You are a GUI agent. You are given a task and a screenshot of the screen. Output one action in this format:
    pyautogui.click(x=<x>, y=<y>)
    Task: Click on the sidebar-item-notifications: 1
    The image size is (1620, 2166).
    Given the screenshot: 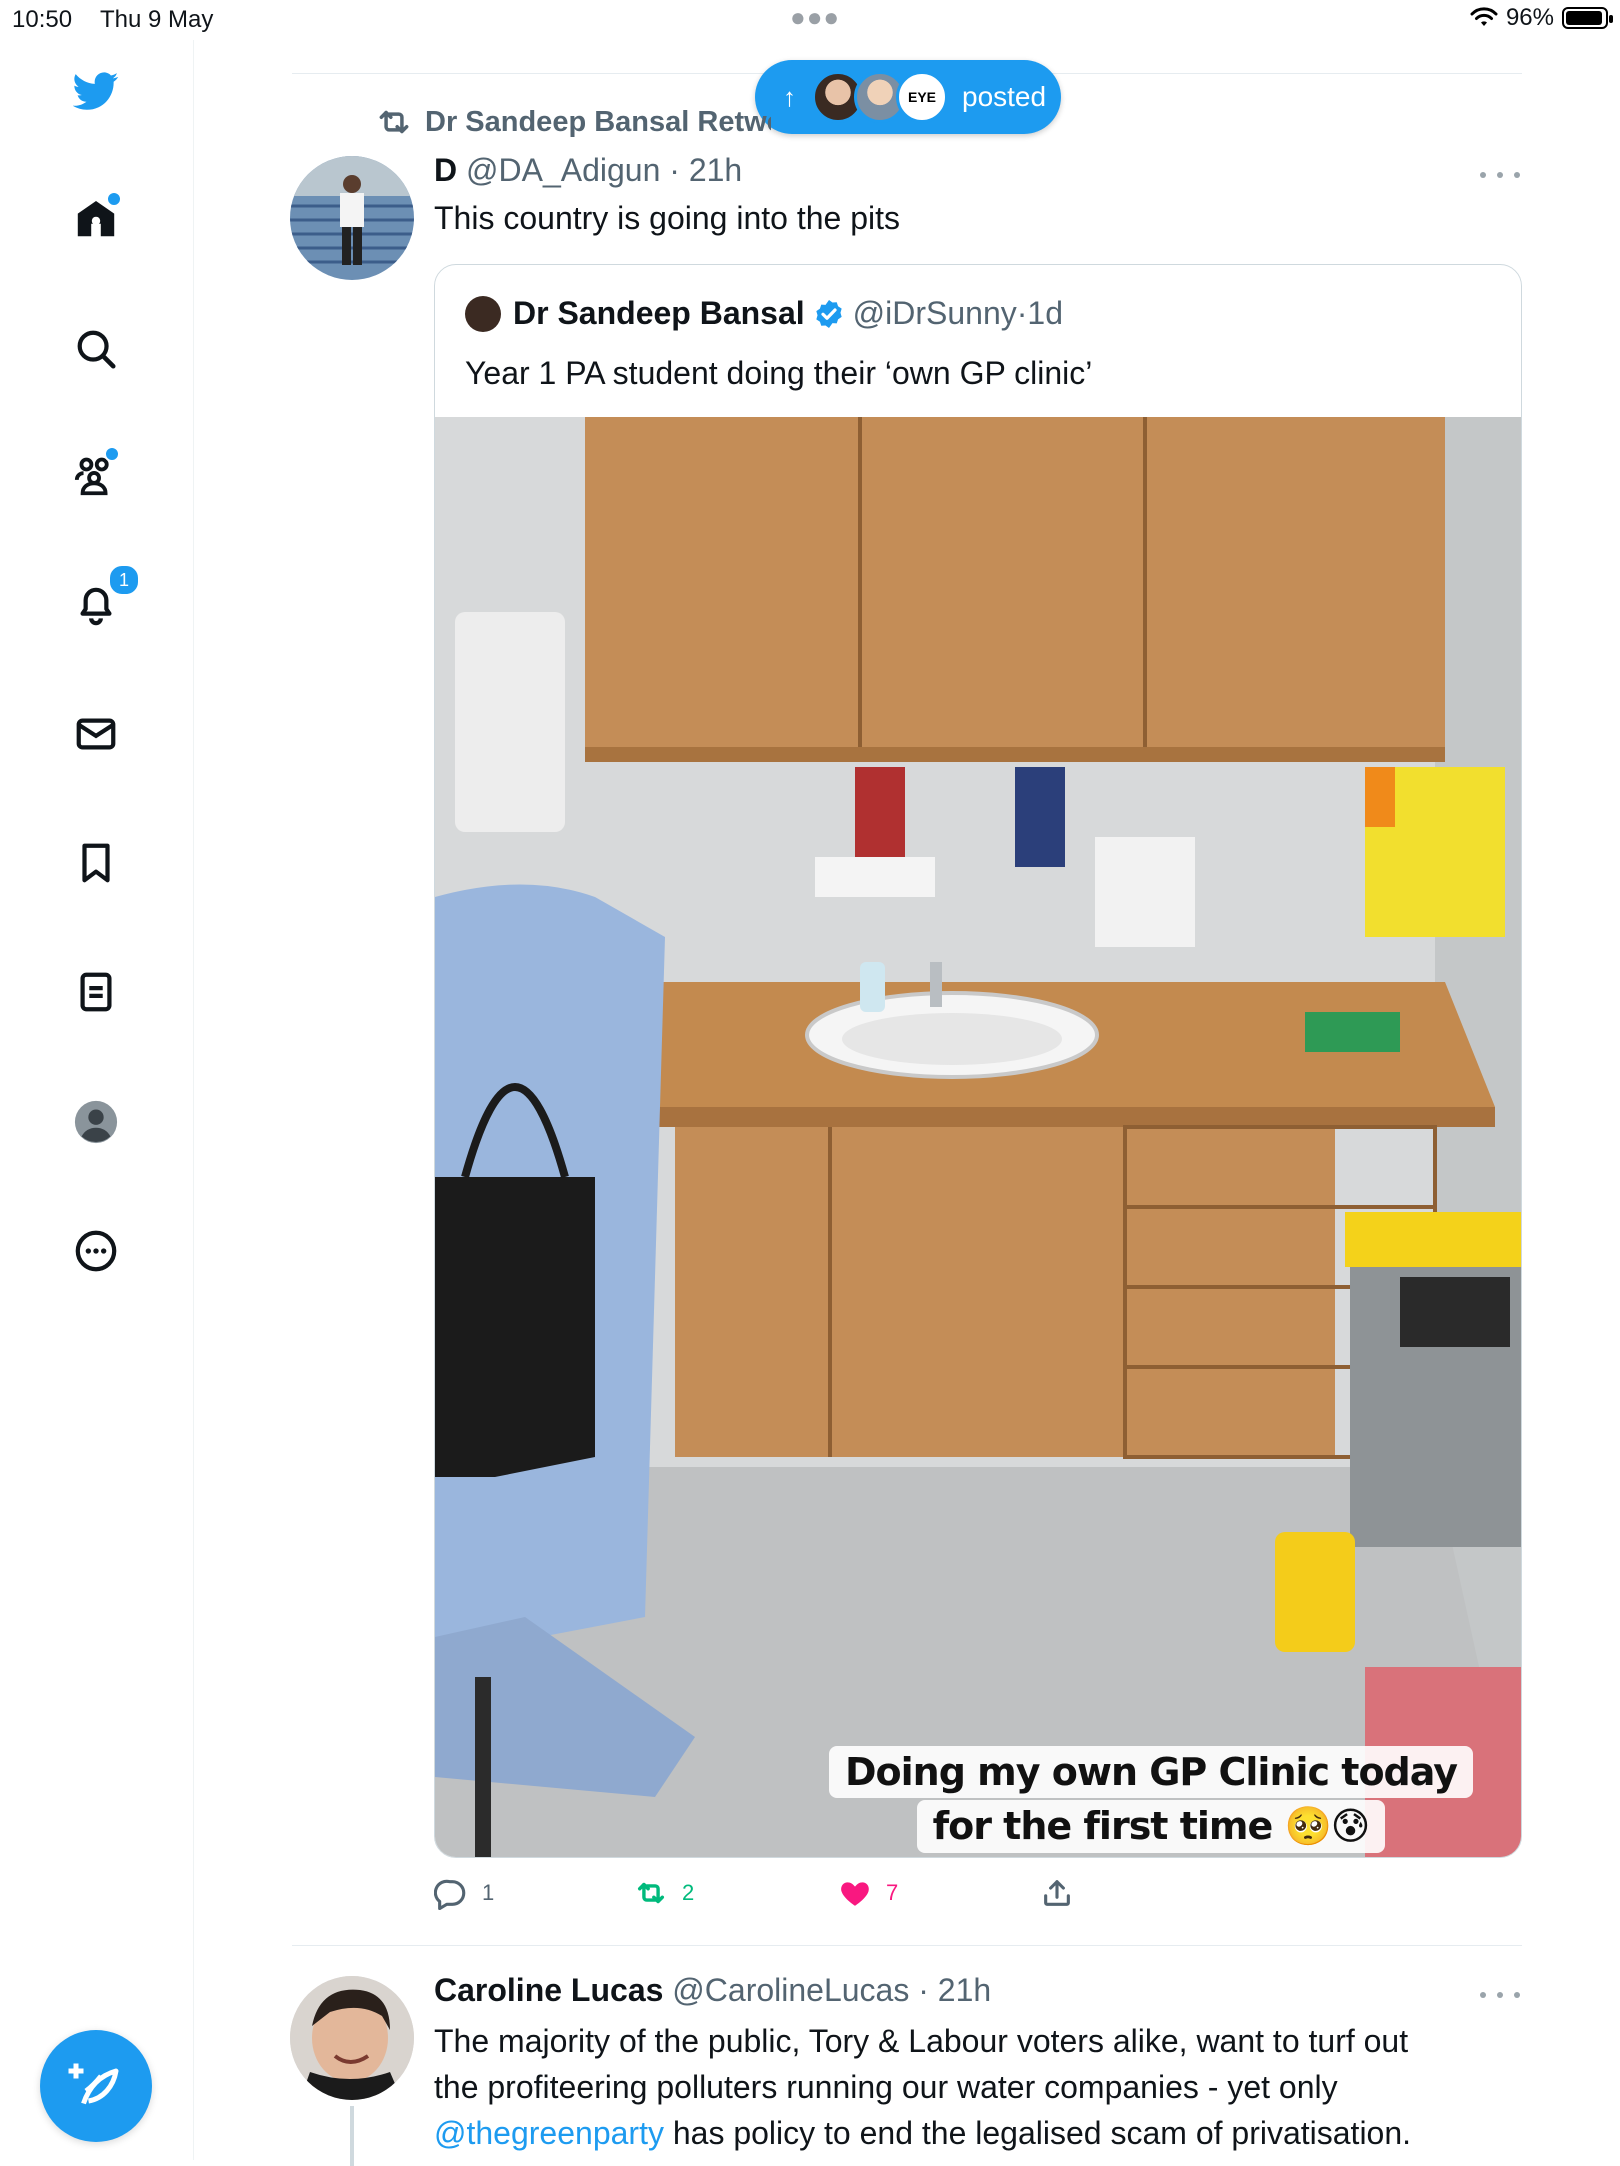 What is the action you would take?
    pyautogui.click(x=105, y=597)
    